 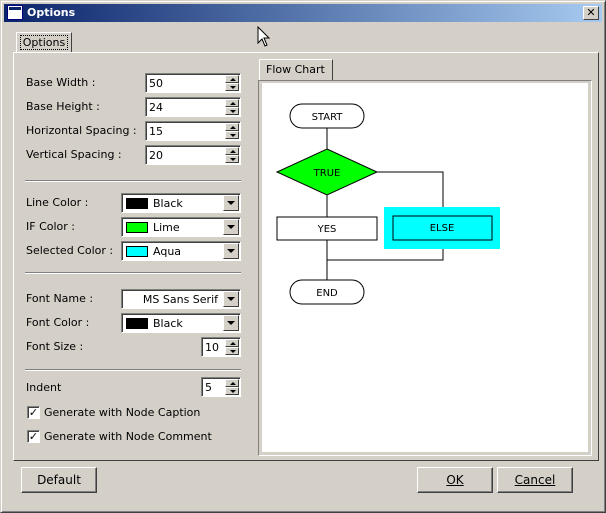 What do you see at coordinates (221, 347) in the screenshot?
I see `font-size-spinner: 10` at bounding box center [221, 347].